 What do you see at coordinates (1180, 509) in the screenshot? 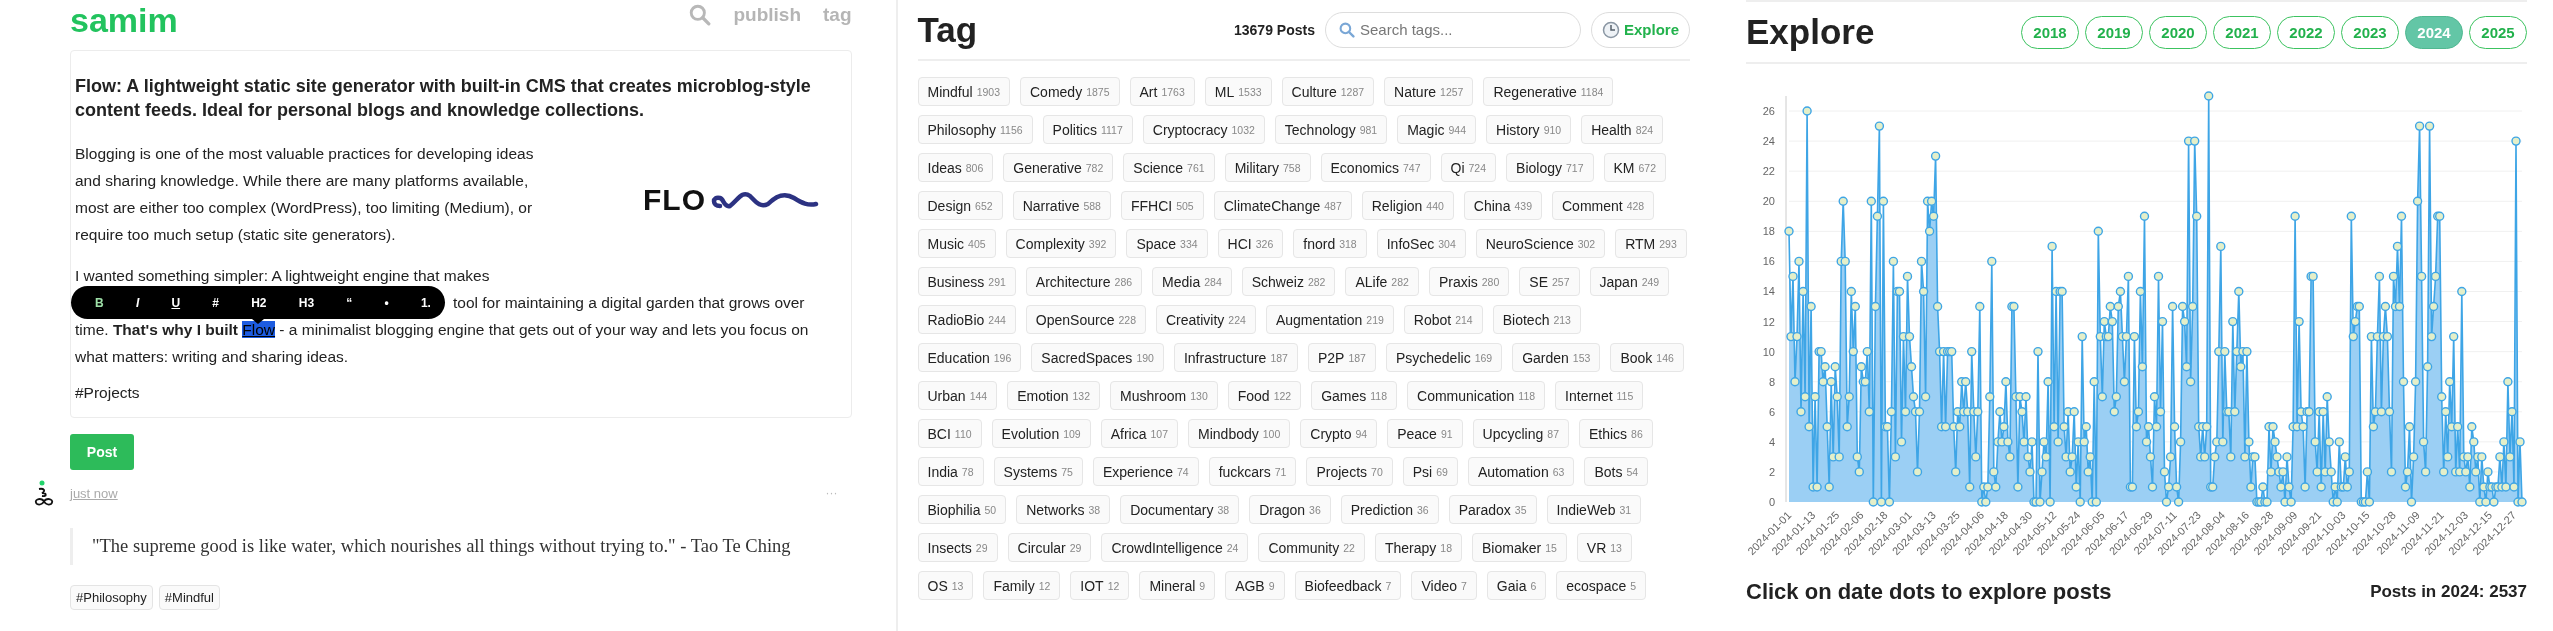
I see `tag-chip: Documentary 38` at bounding box center [1180, 509].